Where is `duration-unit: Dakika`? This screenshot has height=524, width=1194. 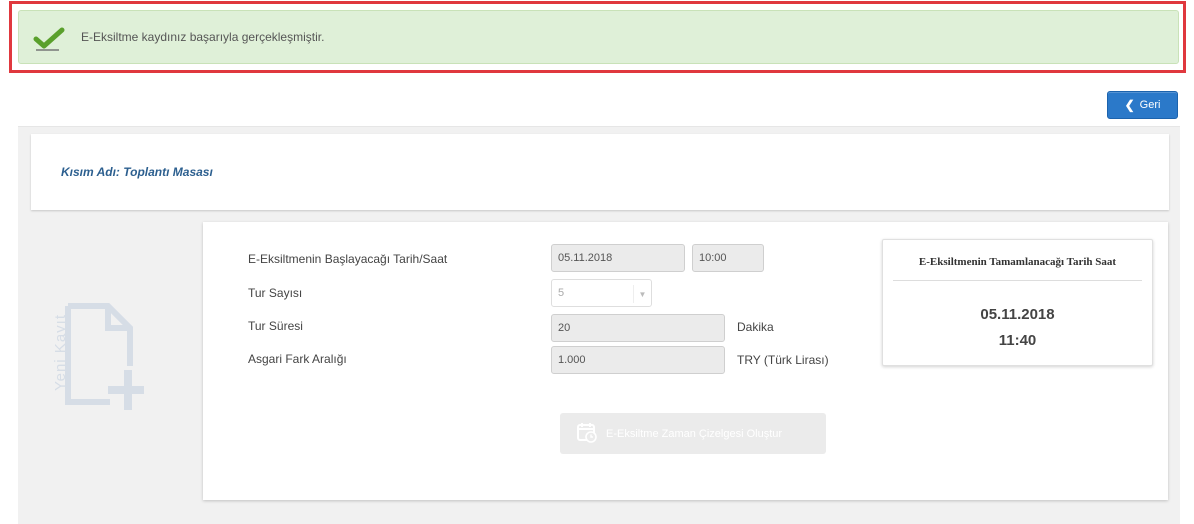 duration-unit: Dakika is located at coordinates (755, 327).